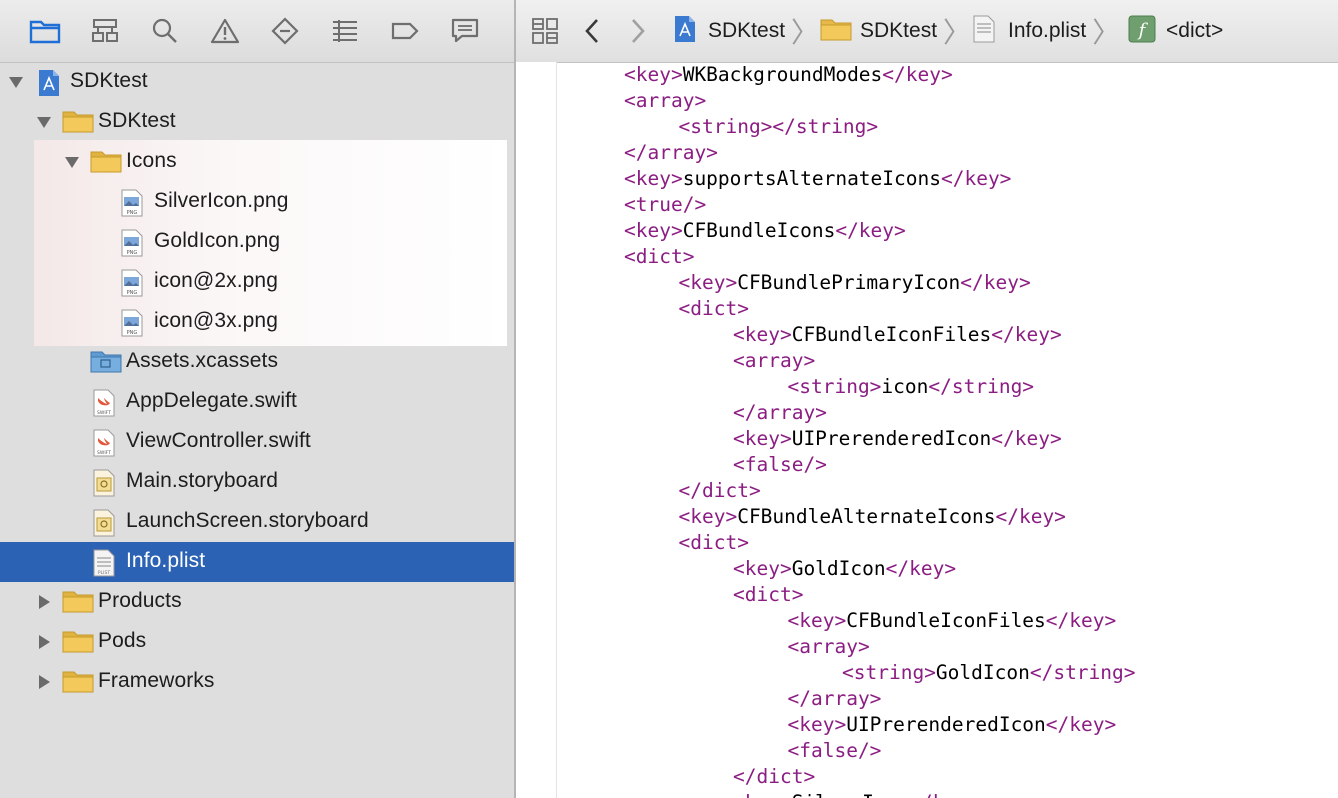 The width and height of the screenshot is (1338, 798). Describe the element at coordinates (140, 600) in the screenshot. I see `tree-item-label: Products` at that location.